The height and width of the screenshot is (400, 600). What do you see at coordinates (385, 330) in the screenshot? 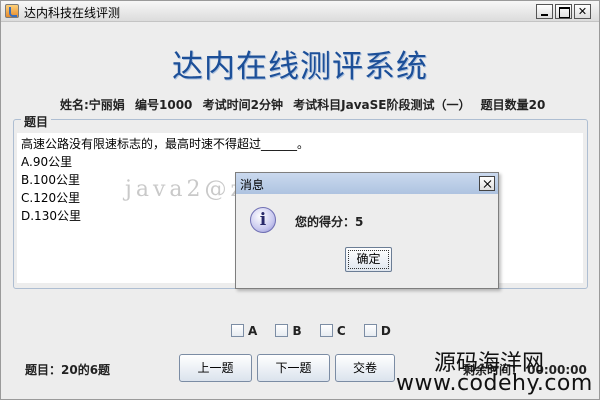
I see `option-d-label: D` at bounding box center [385, 330].